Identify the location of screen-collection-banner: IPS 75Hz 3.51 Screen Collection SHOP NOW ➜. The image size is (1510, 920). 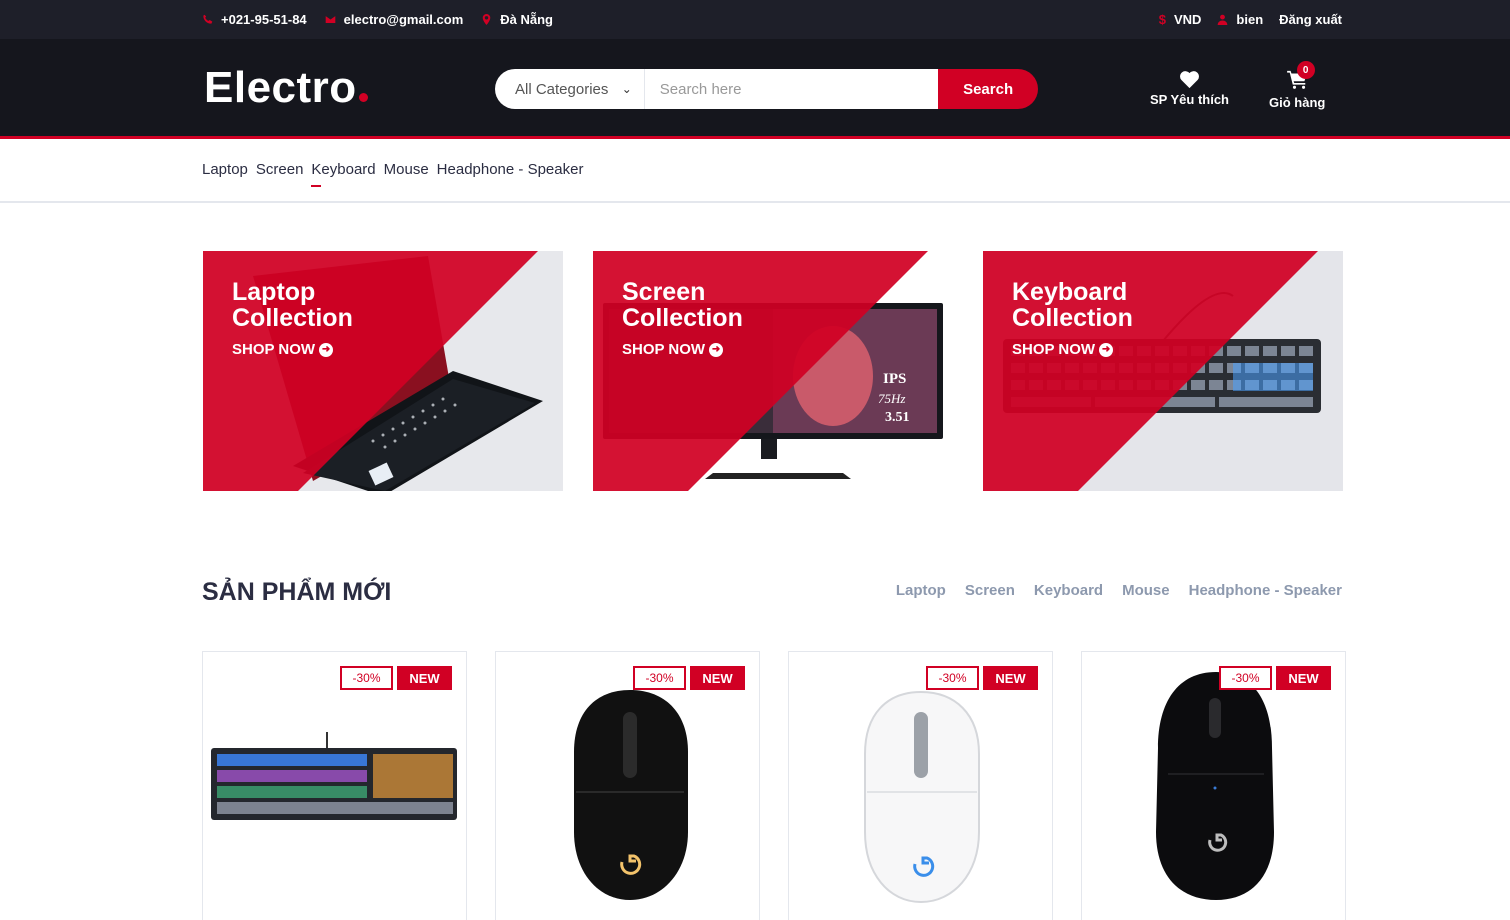
(773, 371).